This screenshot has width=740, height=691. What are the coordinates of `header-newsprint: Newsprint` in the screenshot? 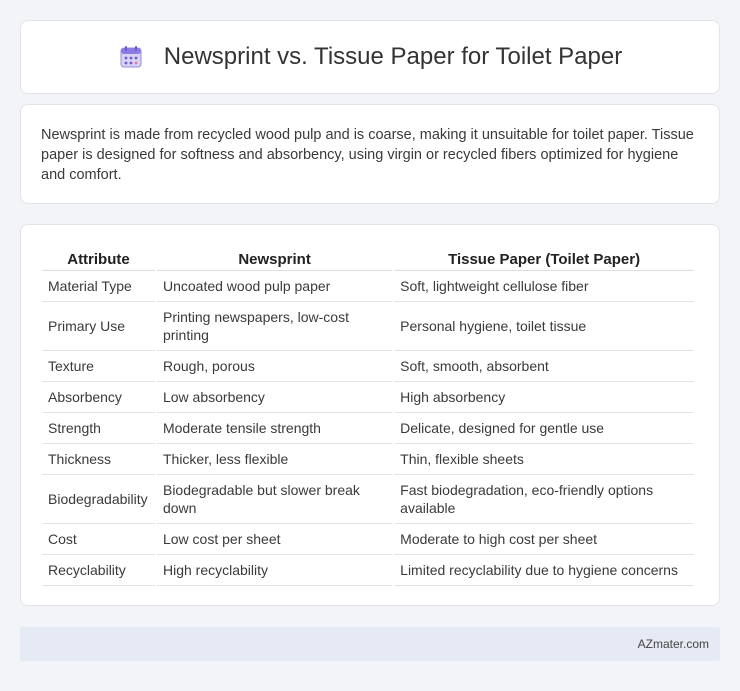 It's located at (274, 259).